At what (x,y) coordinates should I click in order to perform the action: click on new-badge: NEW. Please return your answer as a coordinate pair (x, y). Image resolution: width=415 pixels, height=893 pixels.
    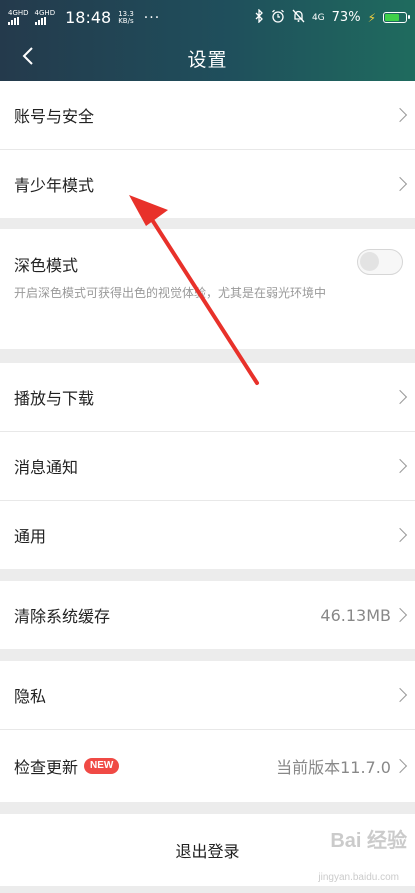
    Looking at the image, I should click on (102, 766).